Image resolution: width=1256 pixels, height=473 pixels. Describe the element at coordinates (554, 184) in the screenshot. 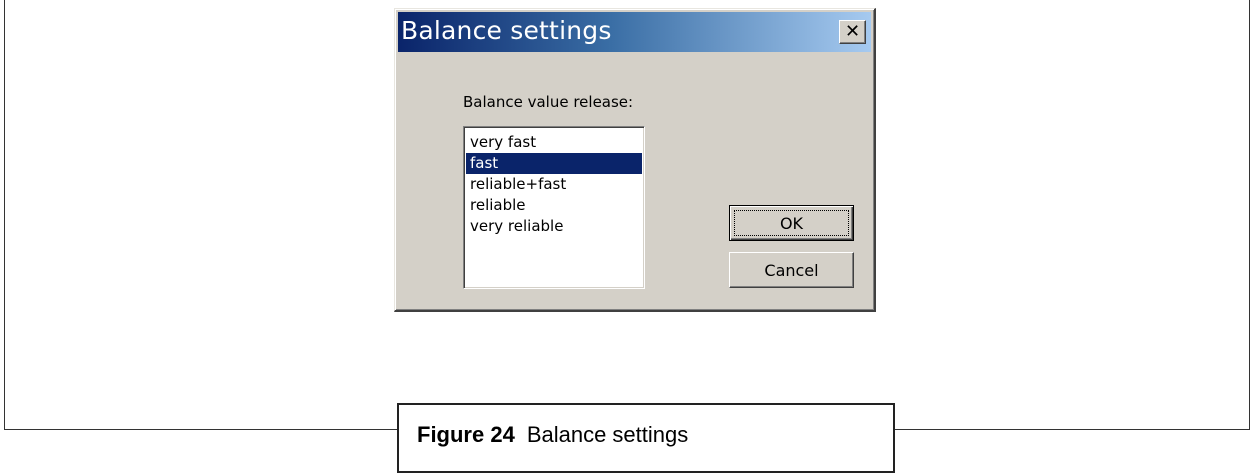

I see `list-item-reliable-fast: reliable+fast` at that location.